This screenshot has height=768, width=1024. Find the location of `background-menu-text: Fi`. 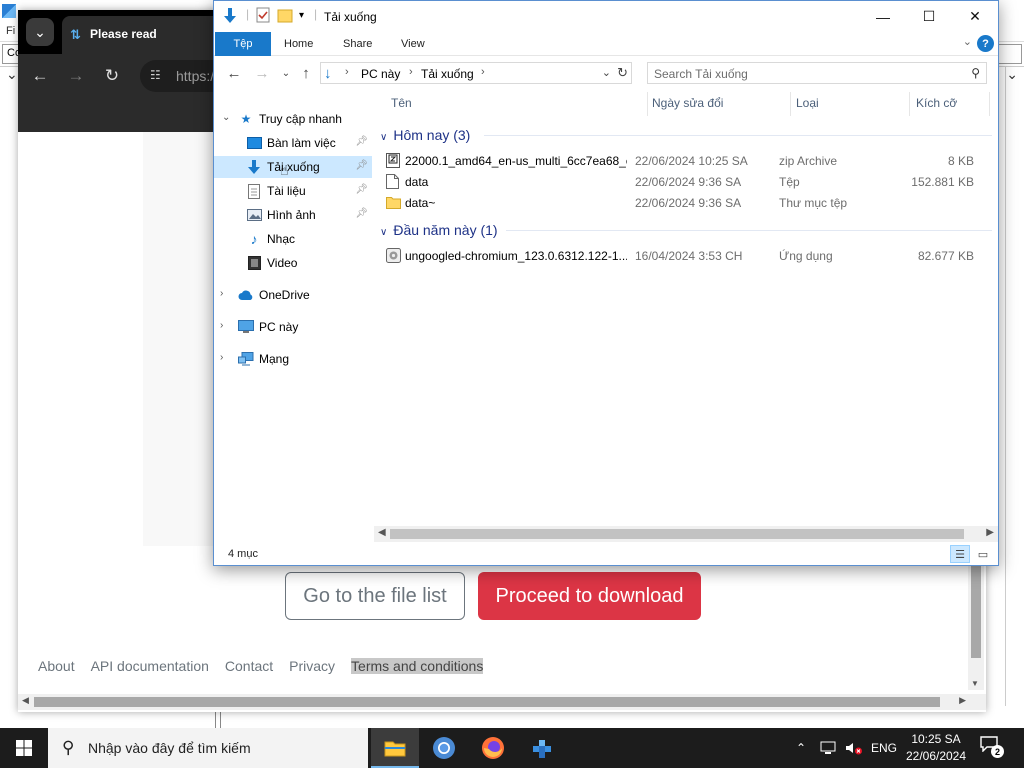

background-menu-text: Fi is located at coordinates (10, 31).